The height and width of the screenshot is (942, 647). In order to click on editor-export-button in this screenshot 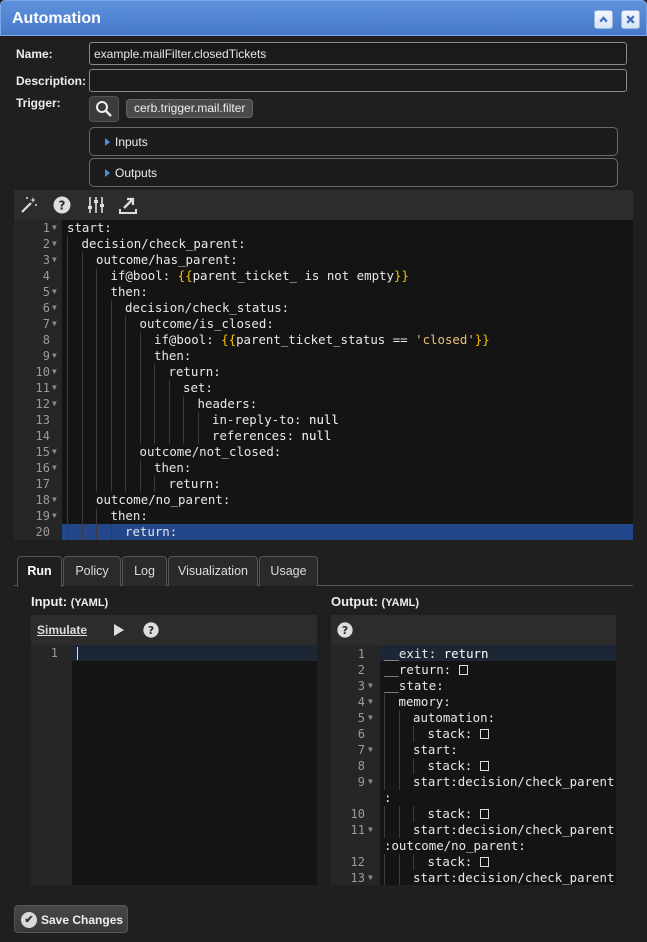, I will do `click(128, 205)`.